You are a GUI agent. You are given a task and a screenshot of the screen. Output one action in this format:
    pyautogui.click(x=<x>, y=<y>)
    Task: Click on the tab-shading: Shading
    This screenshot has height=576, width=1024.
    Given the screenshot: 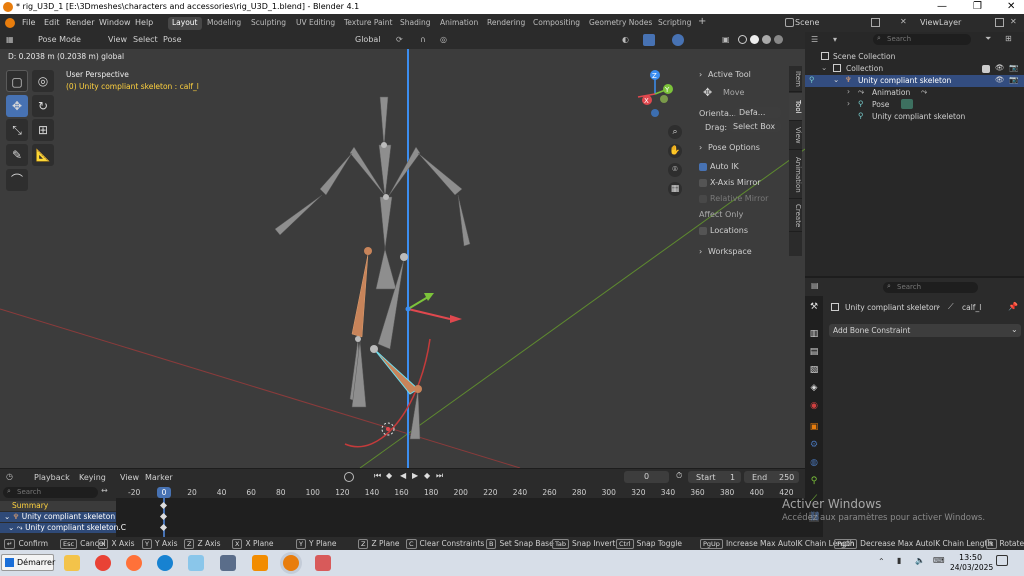 What is the action you would take?
    pyautogui.click(x=415, y=23)
    